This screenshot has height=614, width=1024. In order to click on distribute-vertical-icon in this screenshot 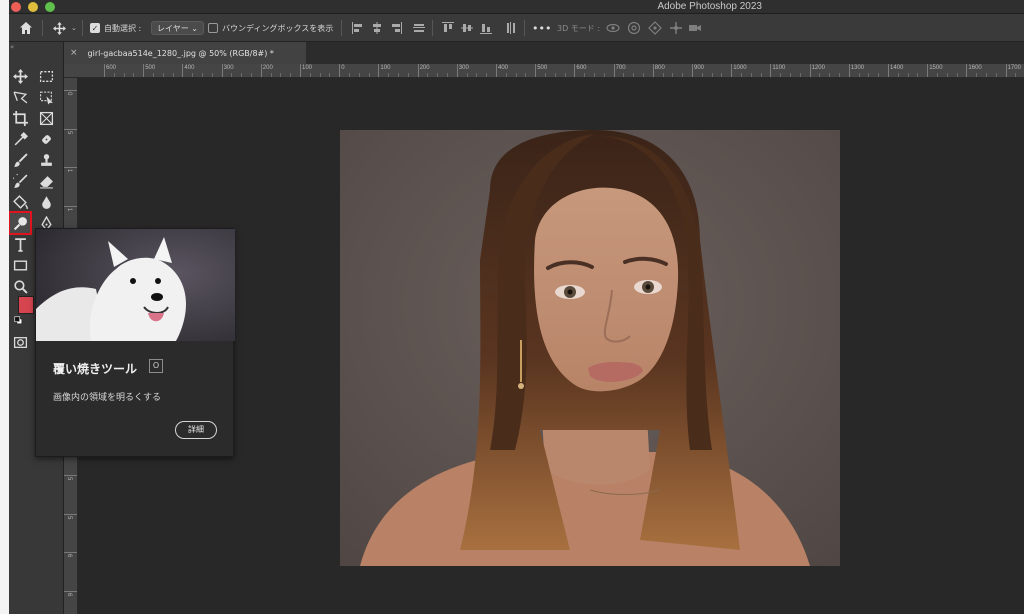, I will do `click(511, 28)`.